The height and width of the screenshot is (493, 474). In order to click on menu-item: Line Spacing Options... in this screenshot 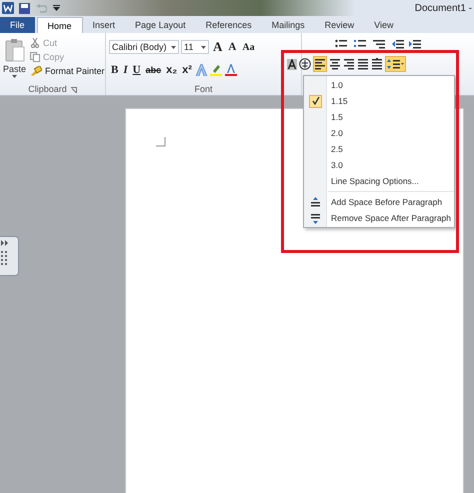, I will do `click(379, 181)`.